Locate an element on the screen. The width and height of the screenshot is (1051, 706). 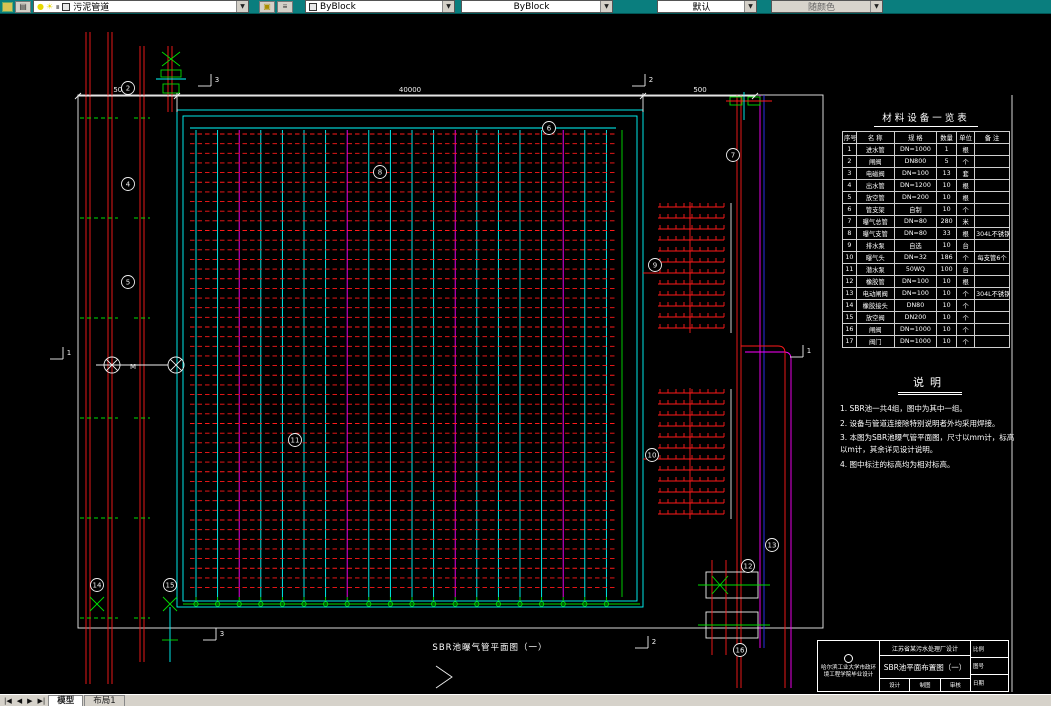
lineweight-combo: 默认 ▼ is located at coordinates (707, 6).